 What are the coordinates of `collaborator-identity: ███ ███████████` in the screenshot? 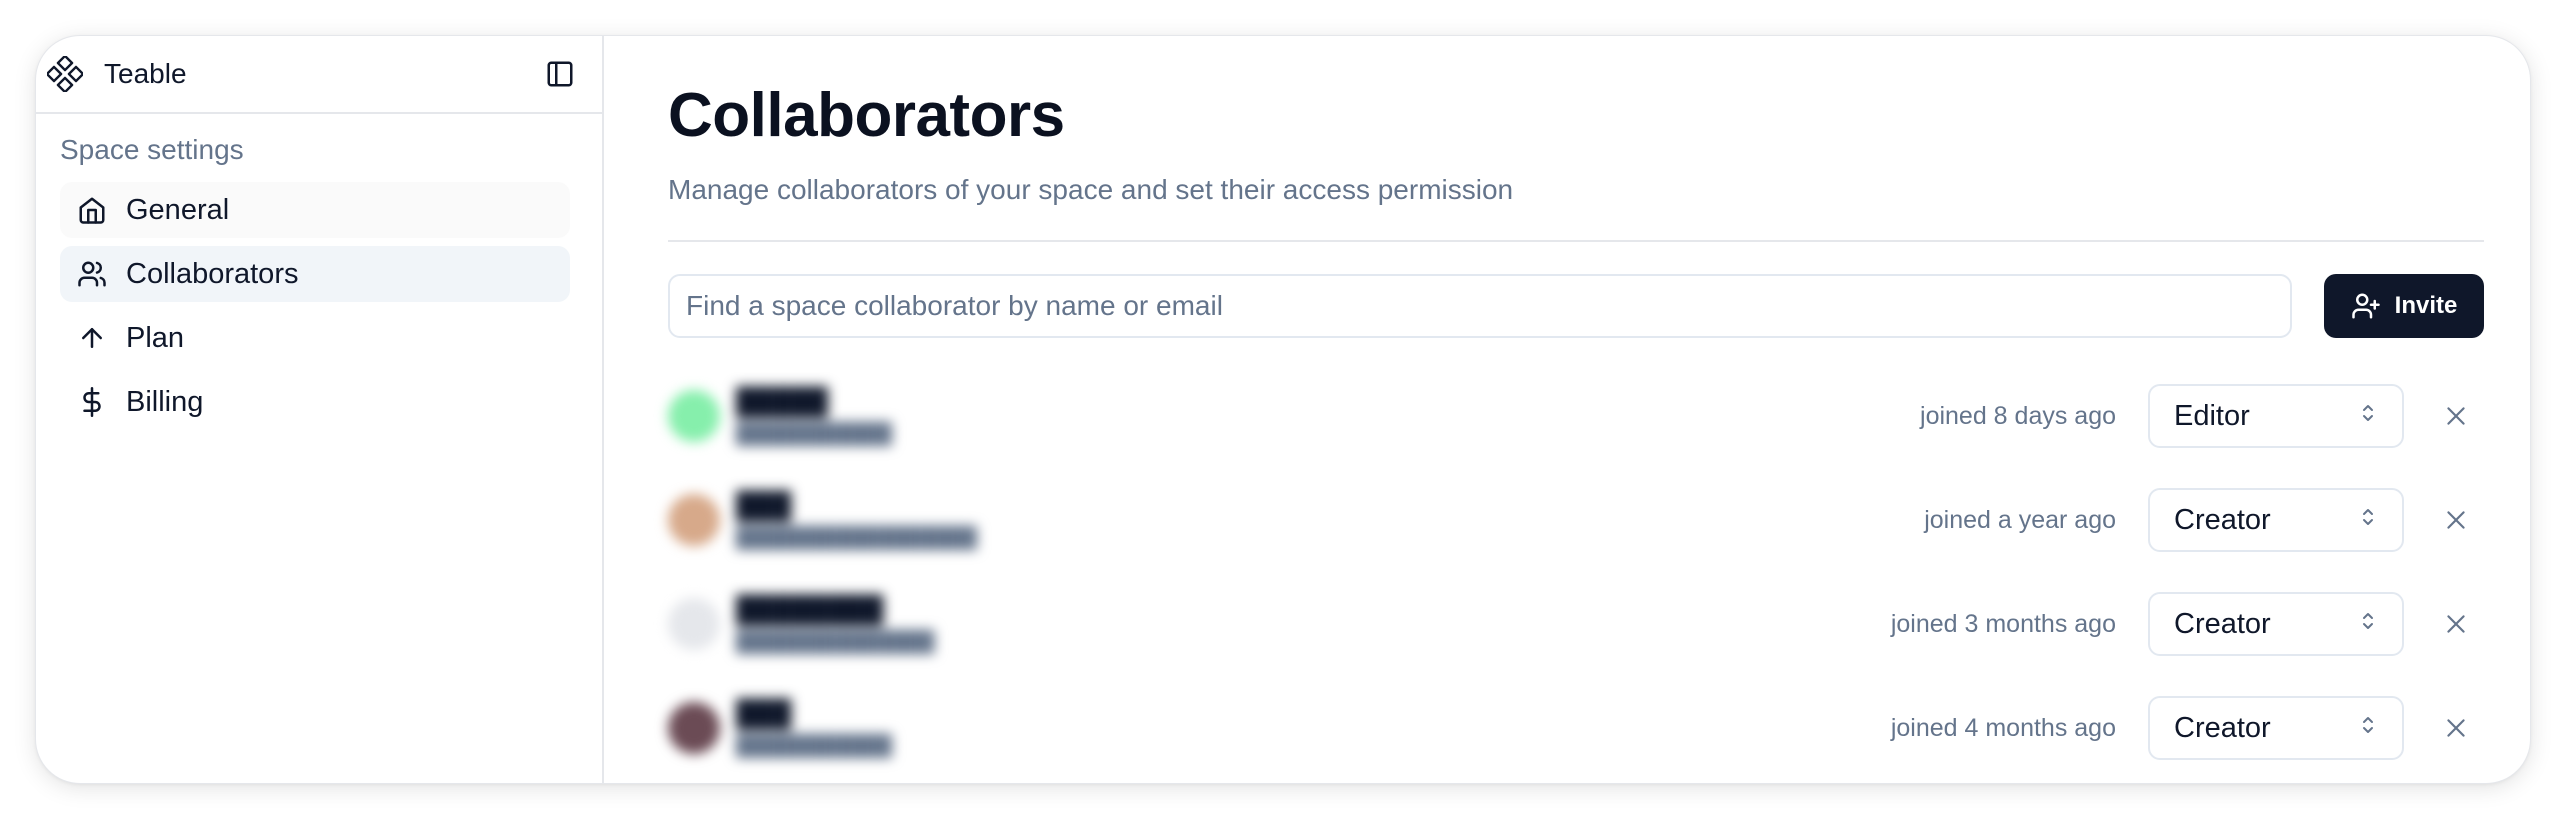 It's located at (1279, 728).